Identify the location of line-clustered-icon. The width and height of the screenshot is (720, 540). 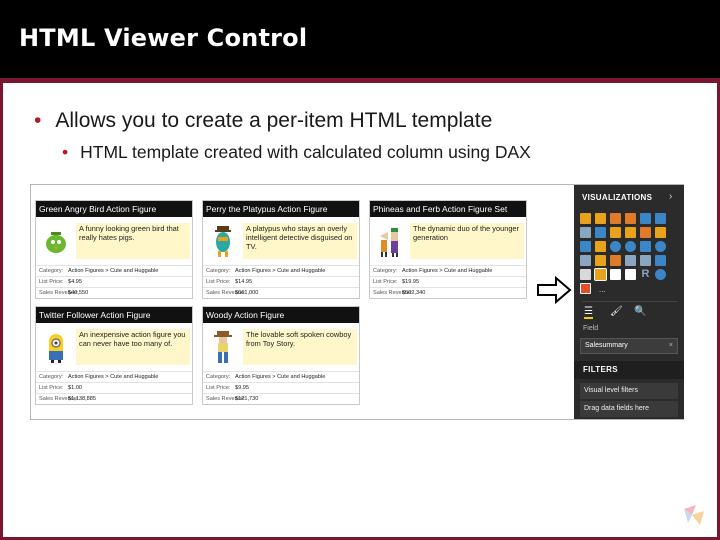
(645, 232).